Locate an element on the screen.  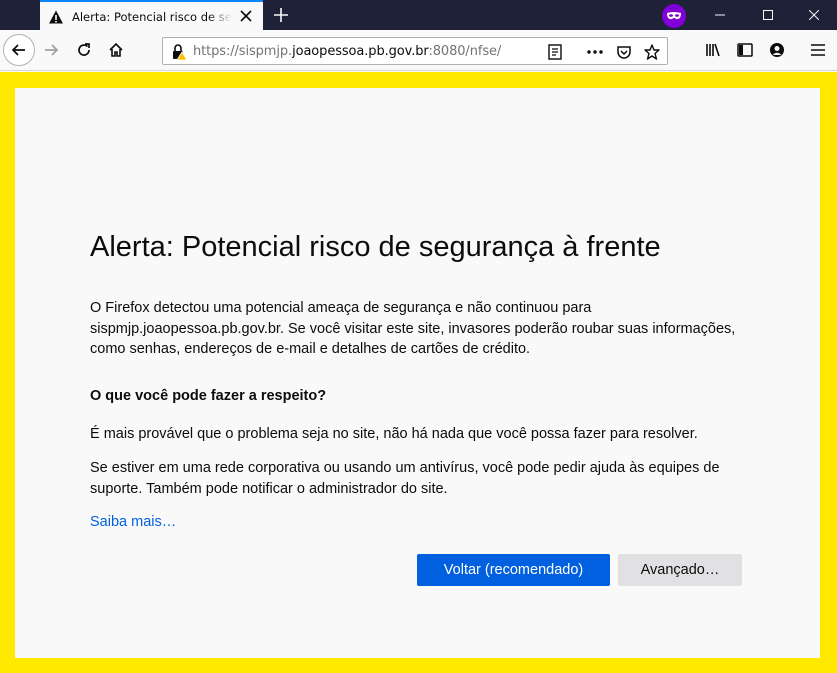
reload-icon is located at coordinates (84, 50).